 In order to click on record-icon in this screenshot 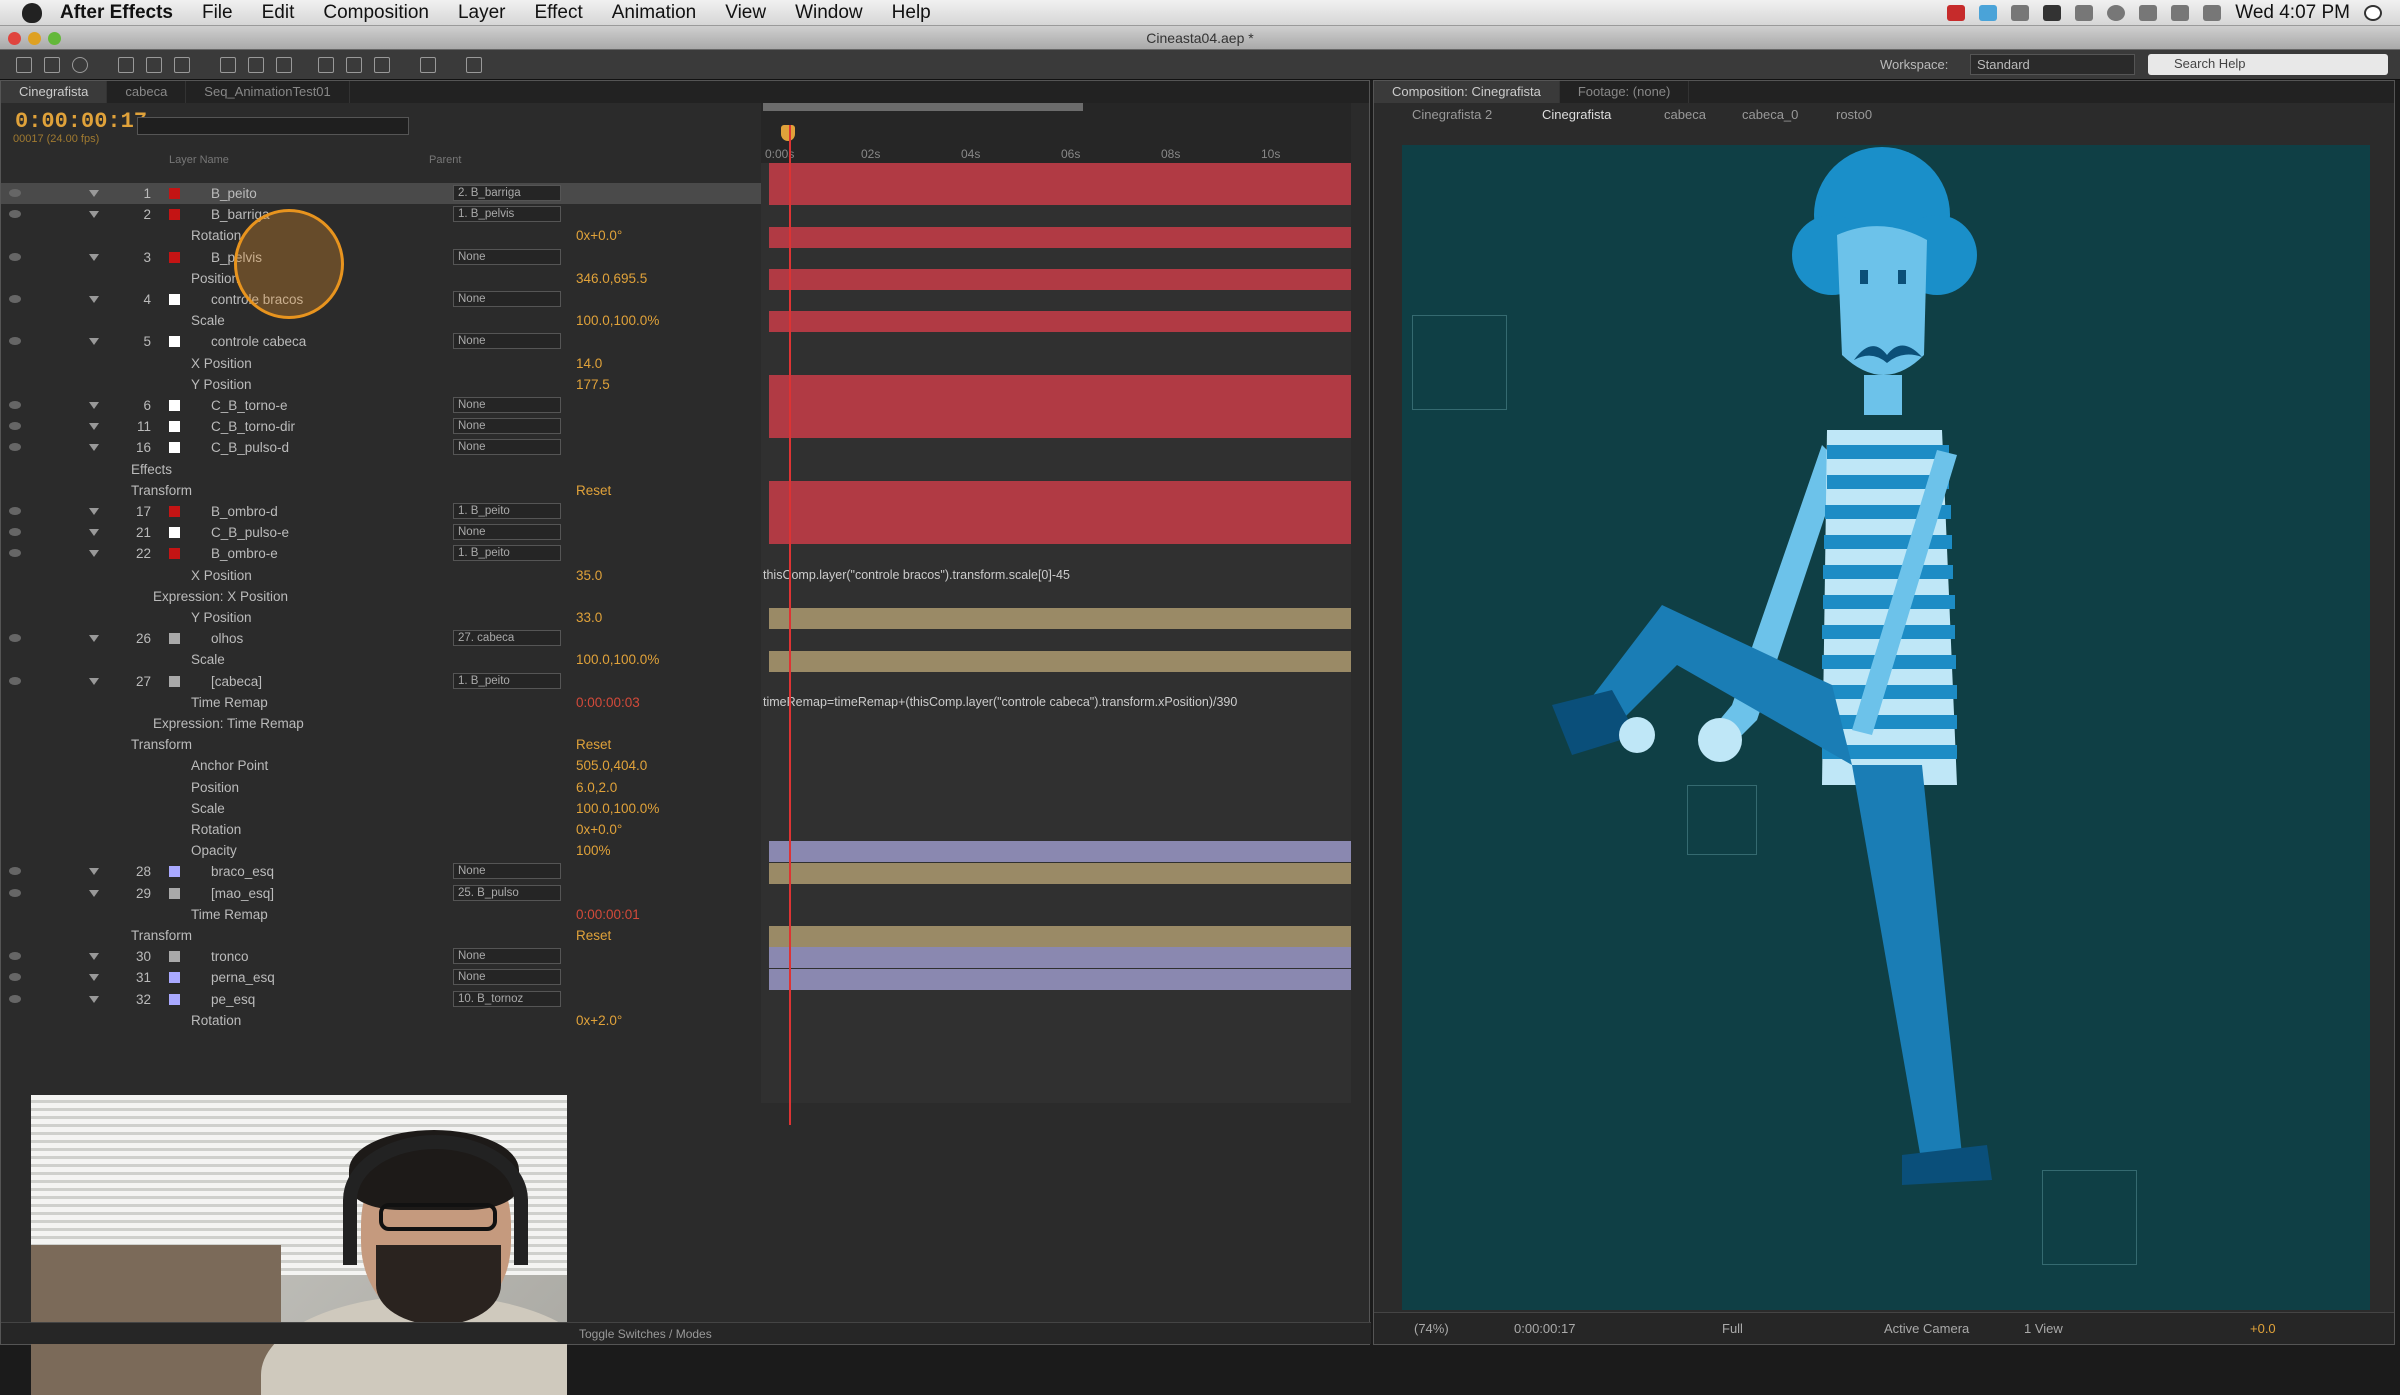, I will do `click(1956, 13)`.